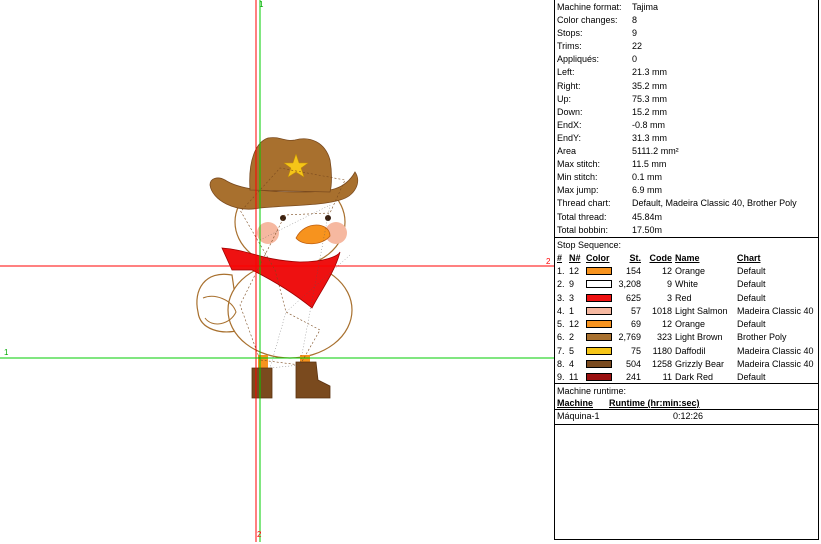 The width and height of the screenshot is (821, 544). Describe the element at coordinates (570, 33) in the screenshot. I see `info-label: Stops:` at that location.